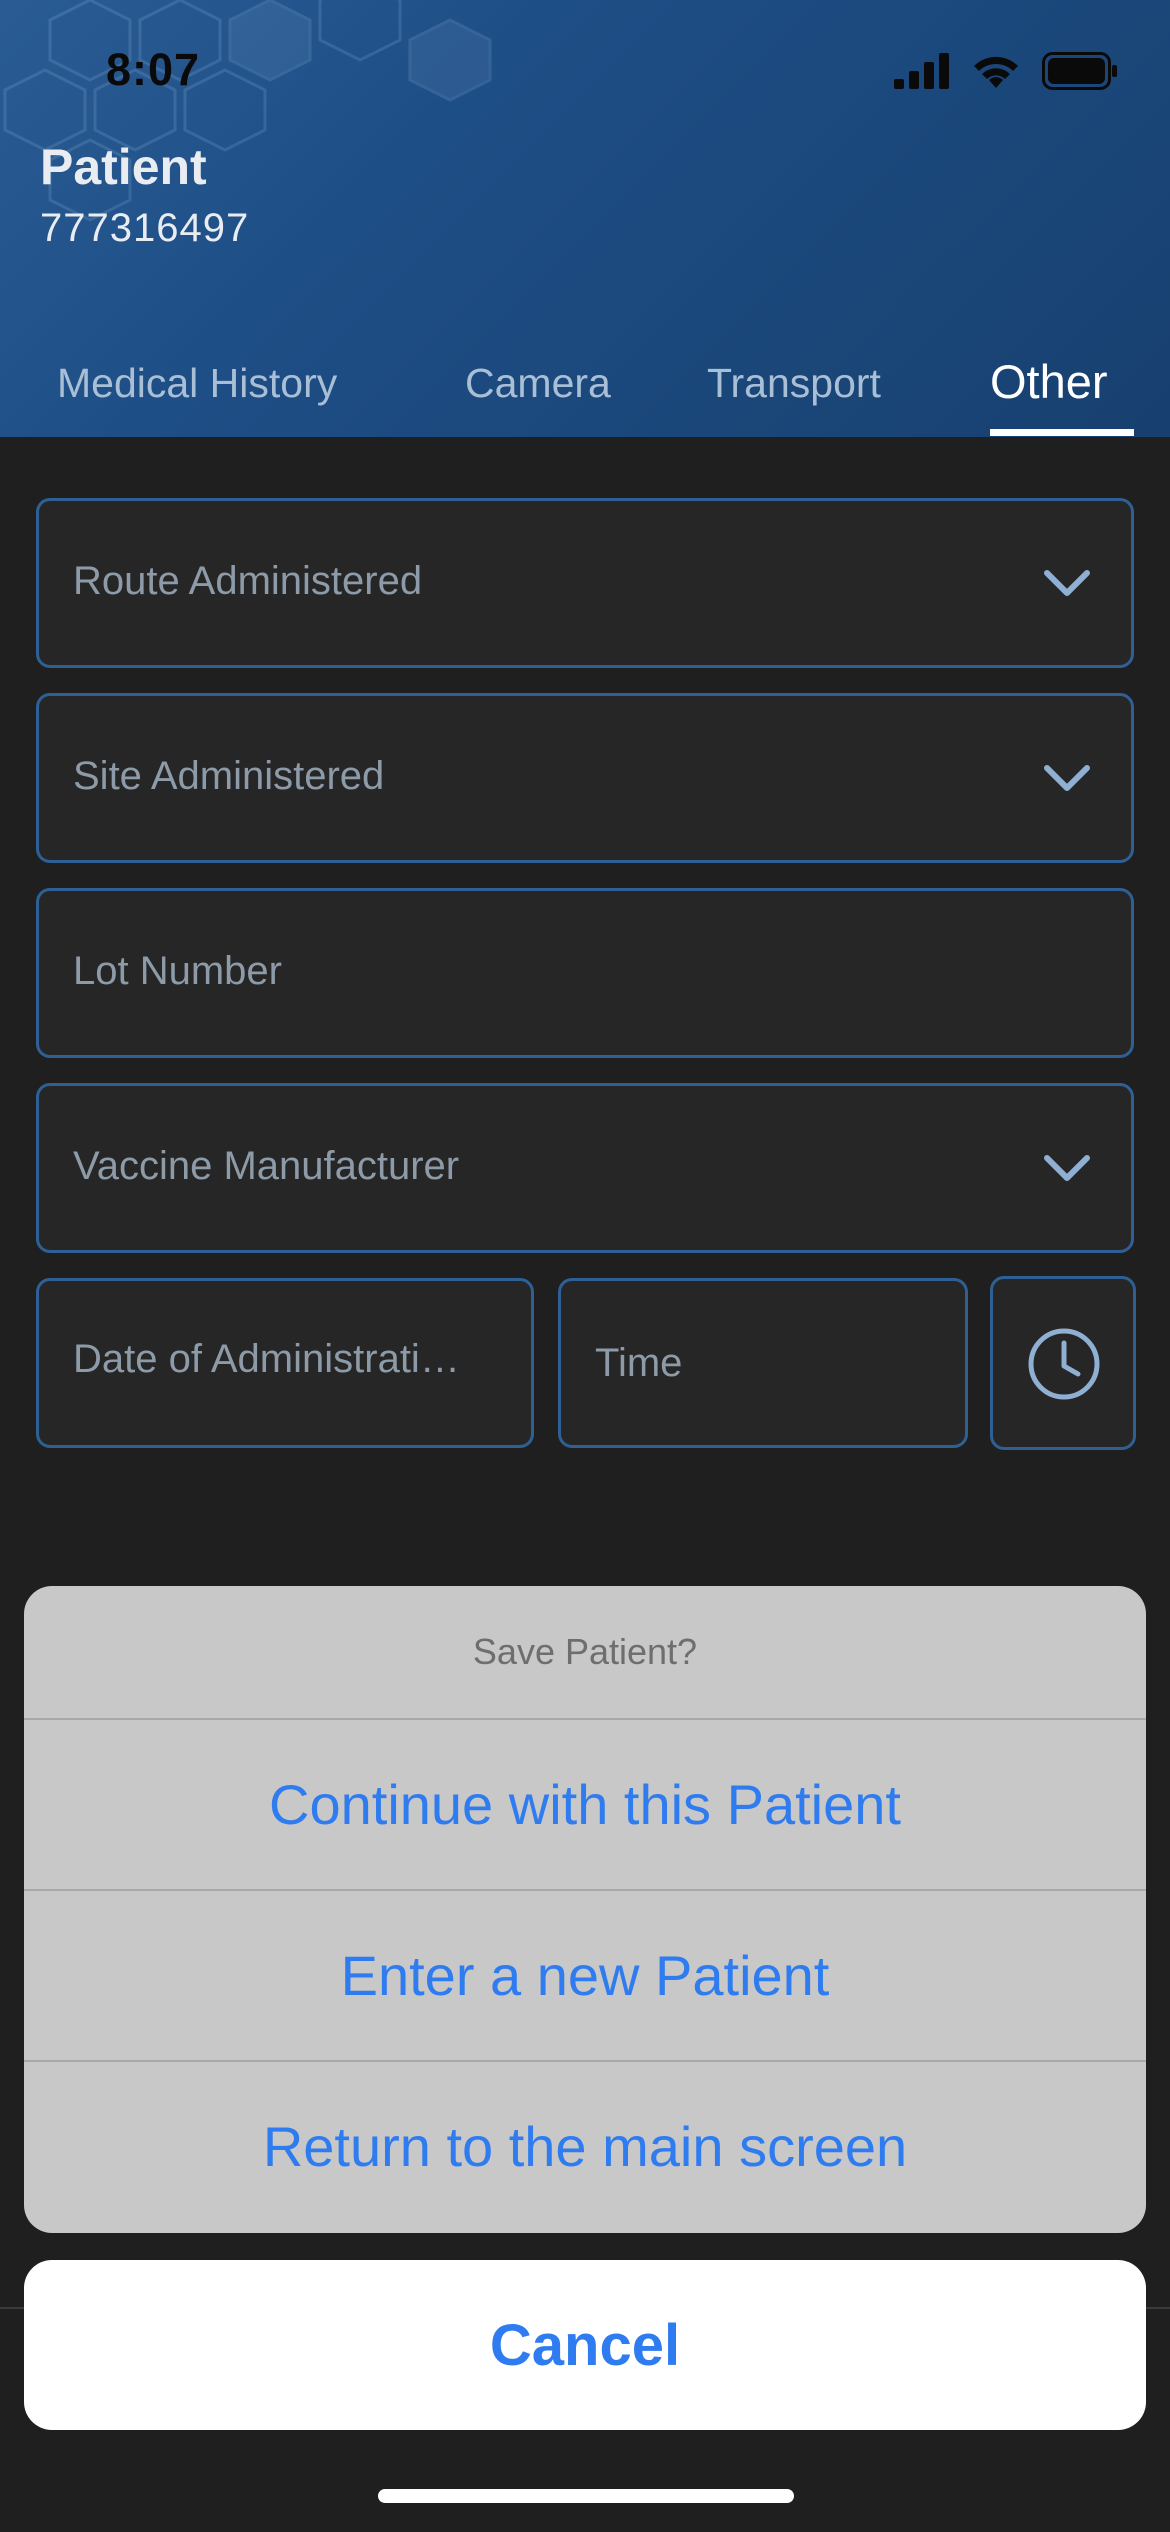 This screenshot has width=1170, height=2532. What do you see at coordinates (585, 2345) in the screenshot?
I see `cancel-button: Cancel` at bounding box center [585, 2345].